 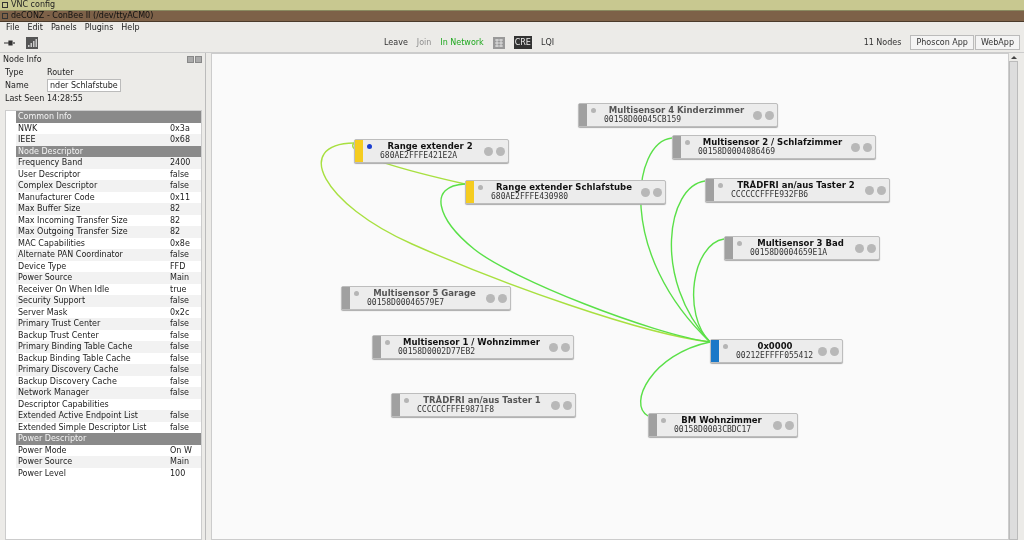 What do you see at coordinates (676, 110) in the screenshot?
I see `node-name: Multisensor 4 Kinderzimmer` at bounding box center [676, 110].